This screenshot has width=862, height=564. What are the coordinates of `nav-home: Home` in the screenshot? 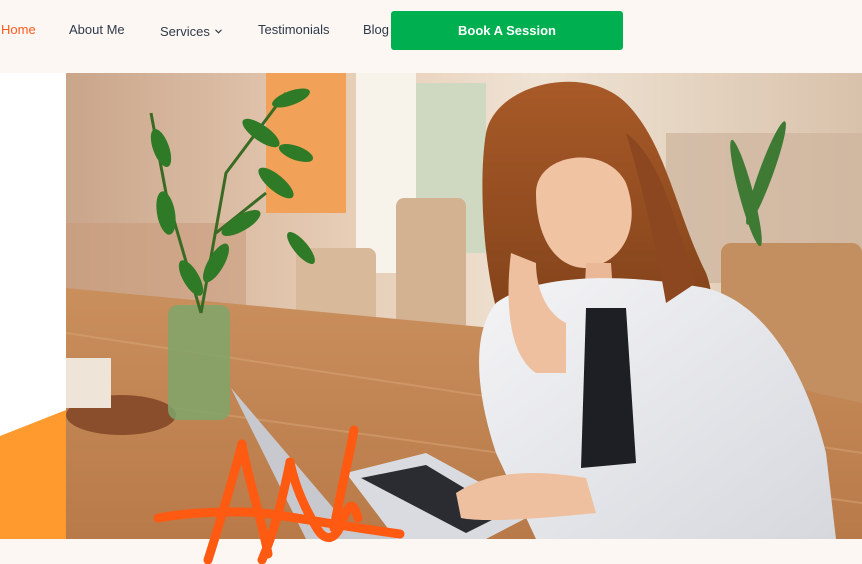 It's located at (18, 29).